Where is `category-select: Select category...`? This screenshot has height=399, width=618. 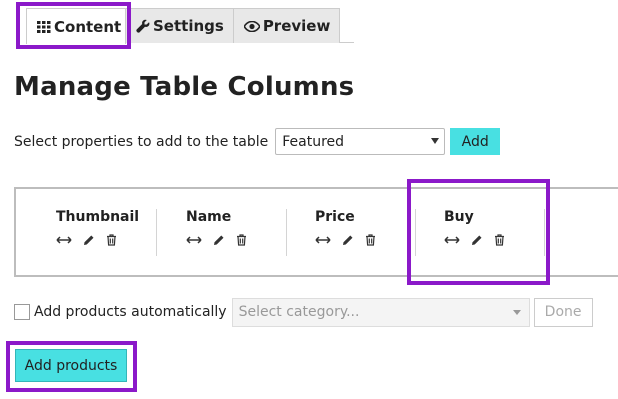 category-select: Select category... is located at coordinates (380, 312).